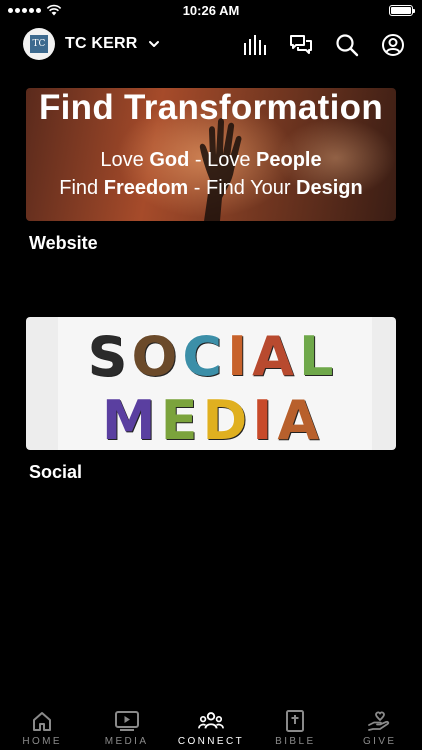 The image size is (422, 750). I want to click on banner-tagline-2: Find Freedom - Find Your Design, so click(211, 188).